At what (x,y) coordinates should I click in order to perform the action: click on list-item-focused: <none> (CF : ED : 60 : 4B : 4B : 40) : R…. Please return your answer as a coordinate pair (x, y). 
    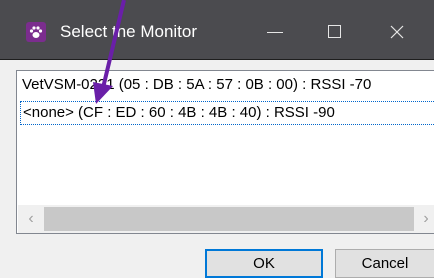
    Looking at the image, I should click on (227, 113).